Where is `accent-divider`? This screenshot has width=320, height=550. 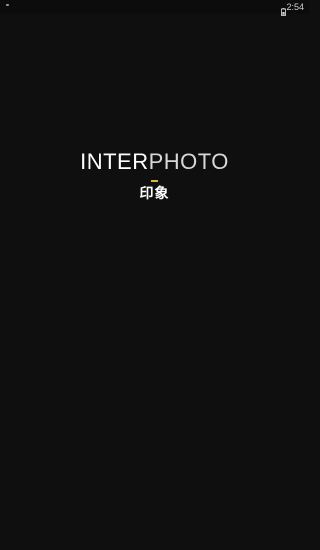
accent-divider is located at coordinates (154, 181).